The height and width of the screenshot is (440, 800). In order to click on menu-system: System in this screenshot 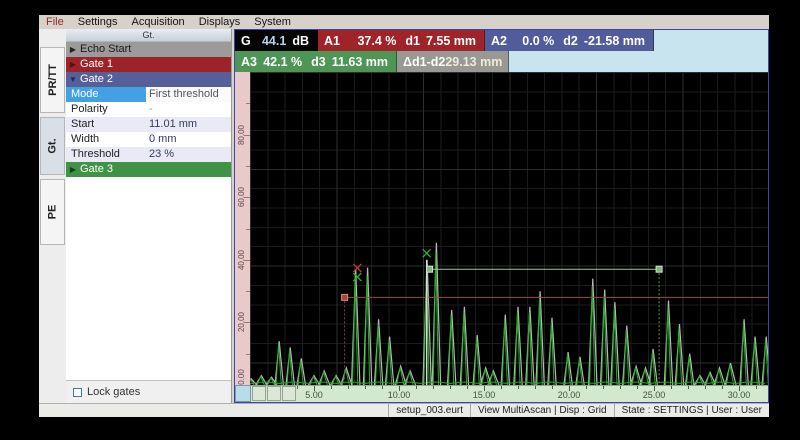, I will do `click(272, 22)`.